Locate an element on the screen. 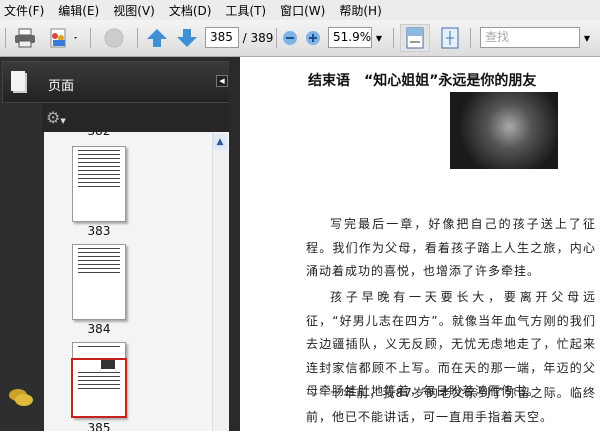 The height and width of the screenshot is (431, 600). zoom-out-button is located at coordinates (290, 38).